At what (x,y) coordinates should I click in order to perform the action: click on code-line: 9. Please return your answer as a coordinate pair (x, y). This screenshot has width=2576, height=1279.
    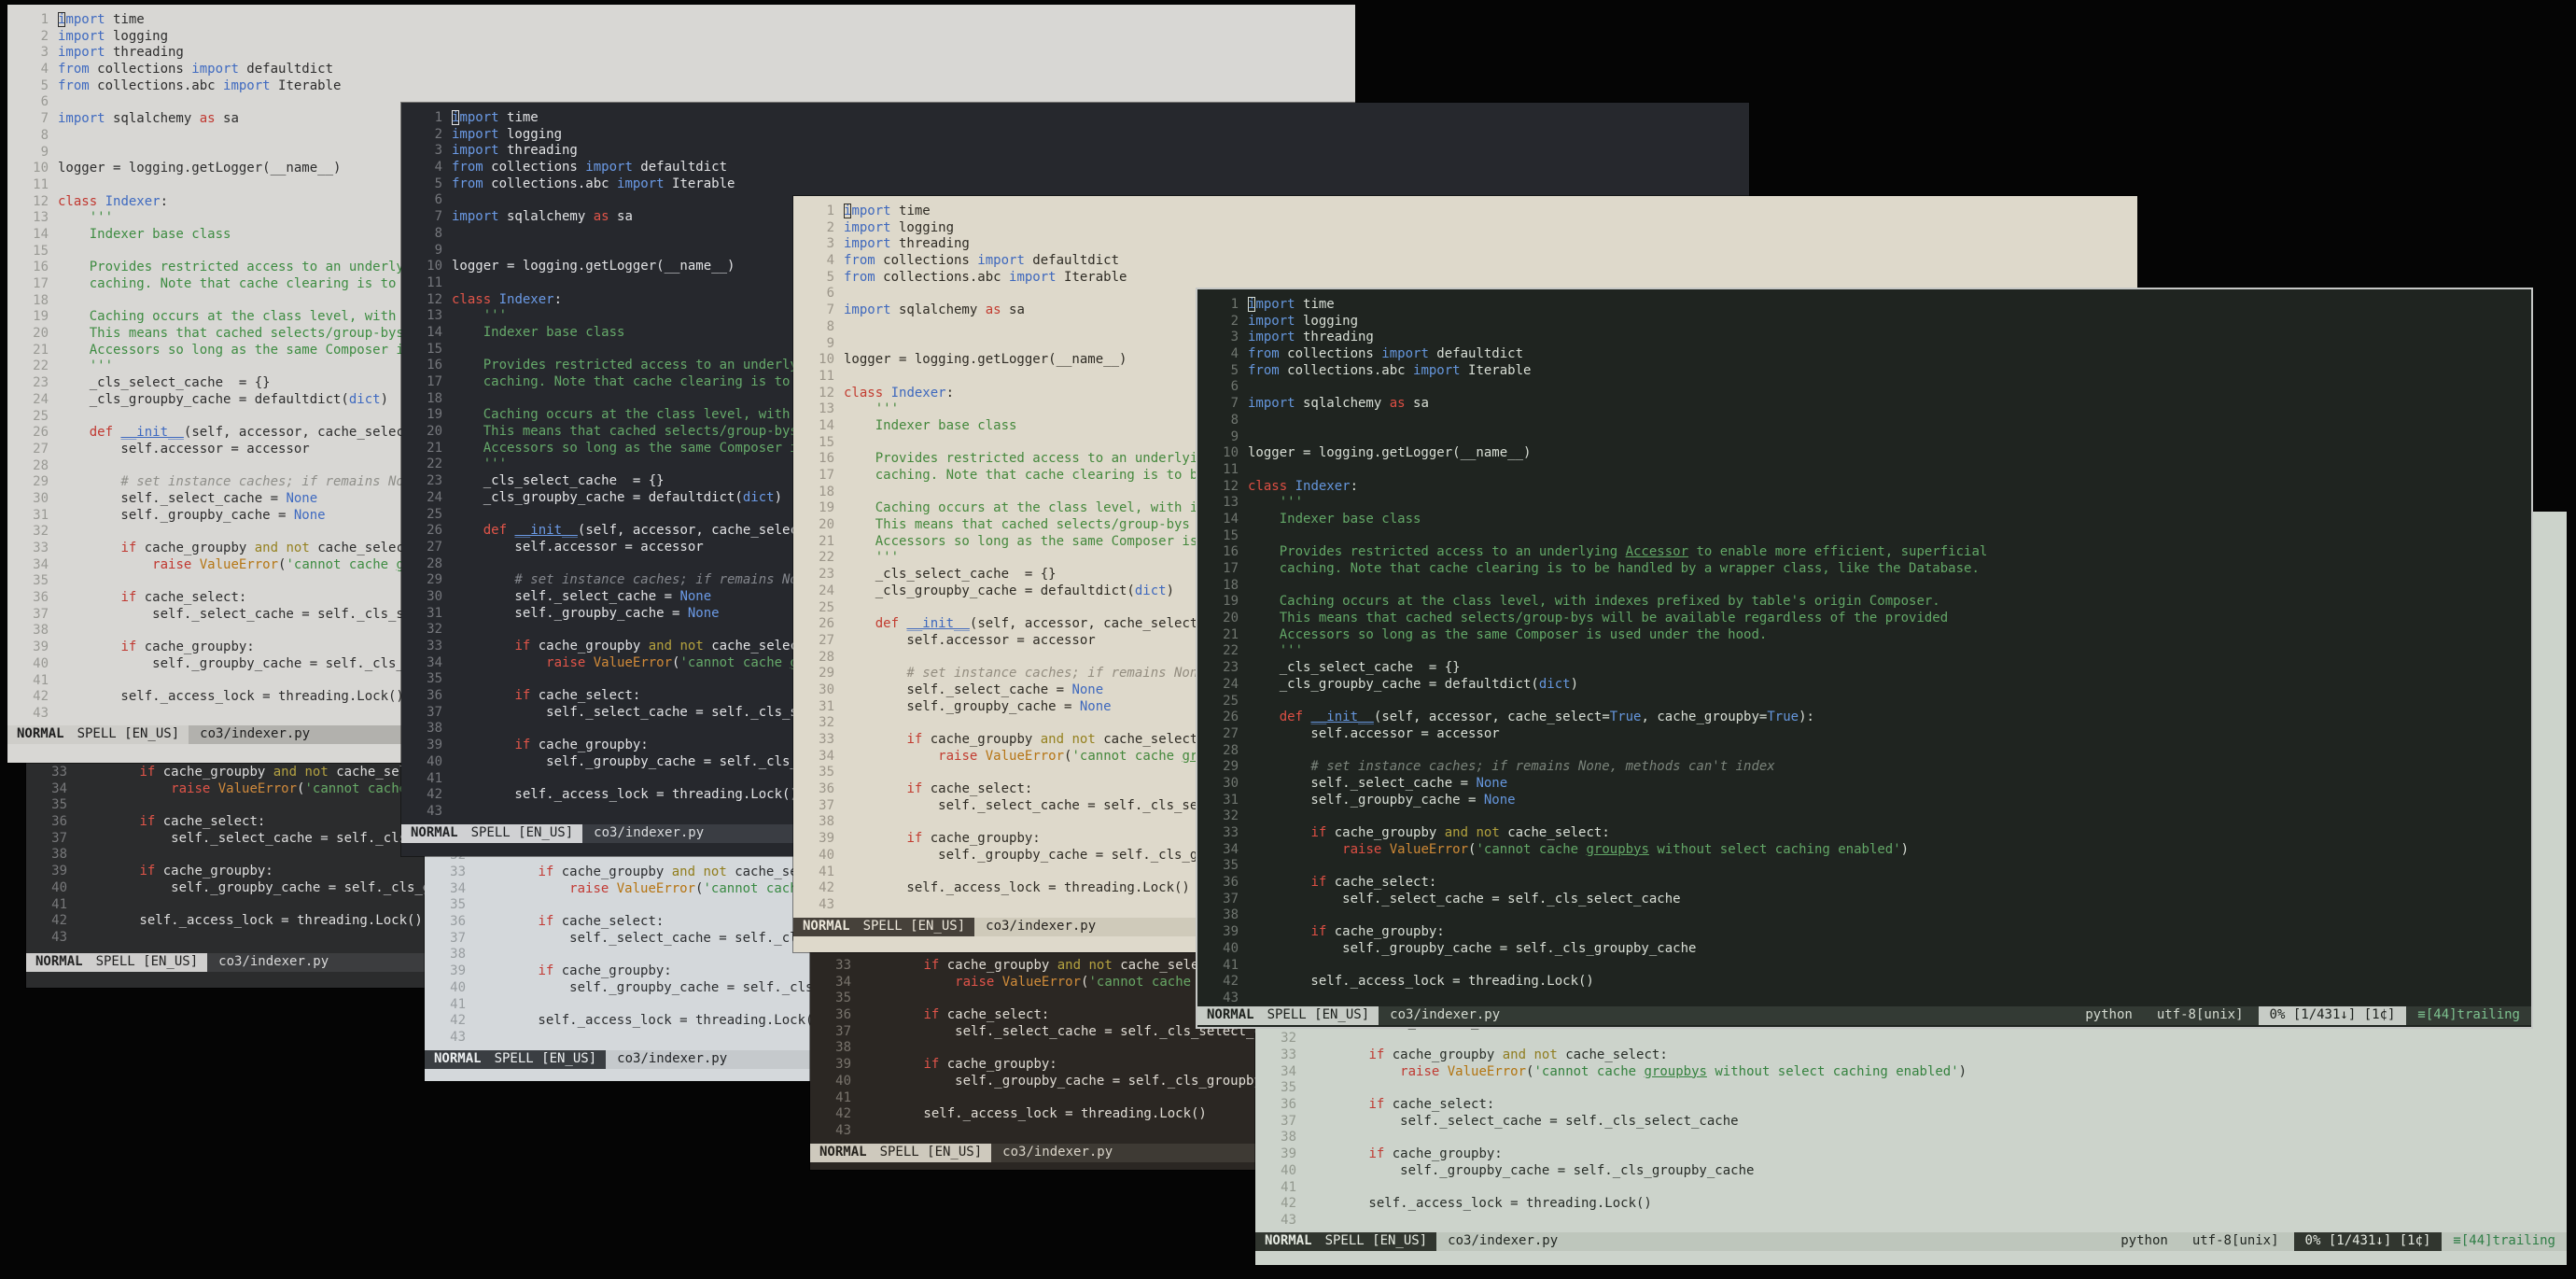
    Looking at the image, I should click on (1864, 437).